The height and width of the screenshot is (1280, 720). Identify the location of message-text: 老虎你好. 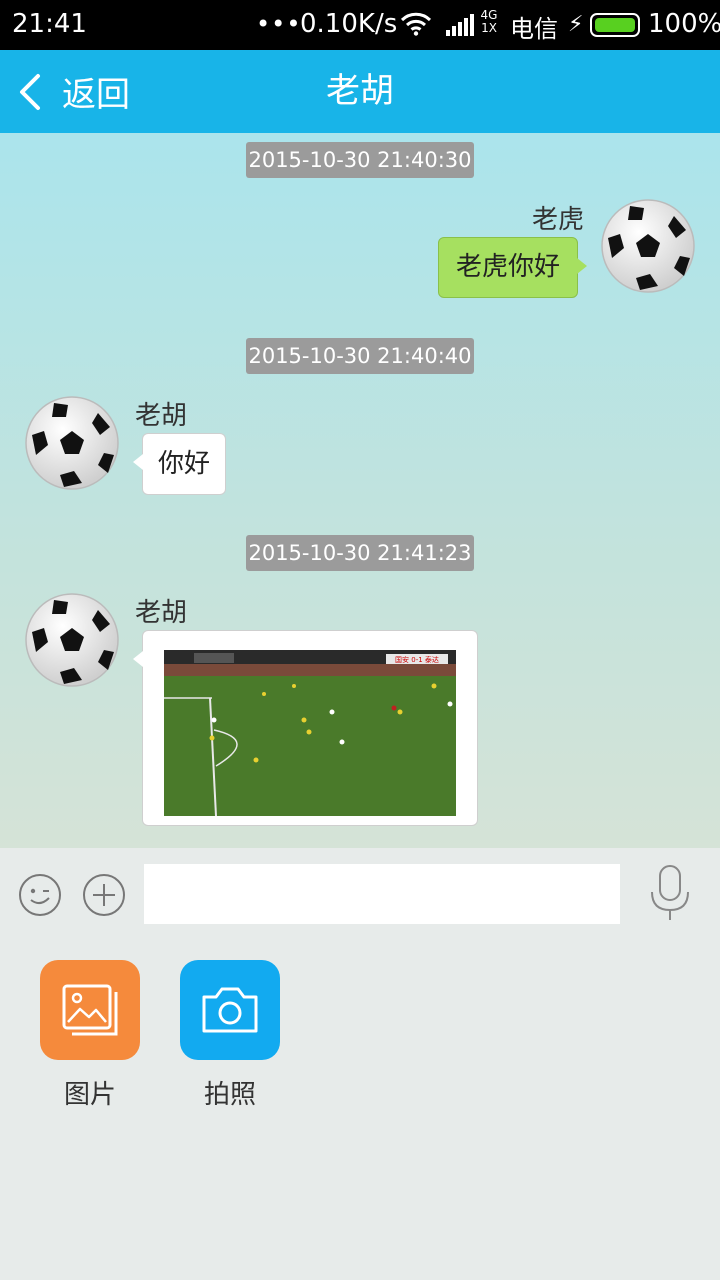
(507, 267).